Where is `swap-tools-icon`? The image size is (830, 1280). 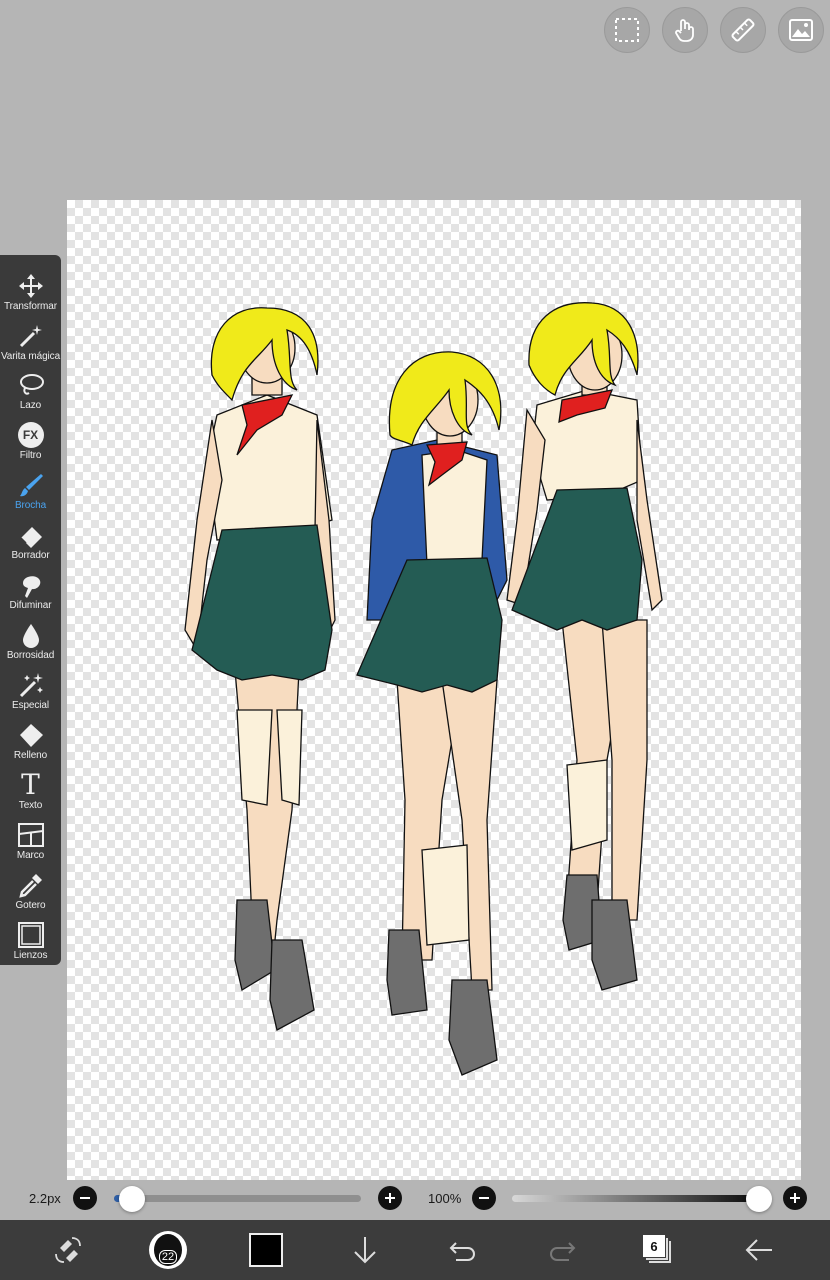 swap-tools-icon is located at coordinates (68, 1250).